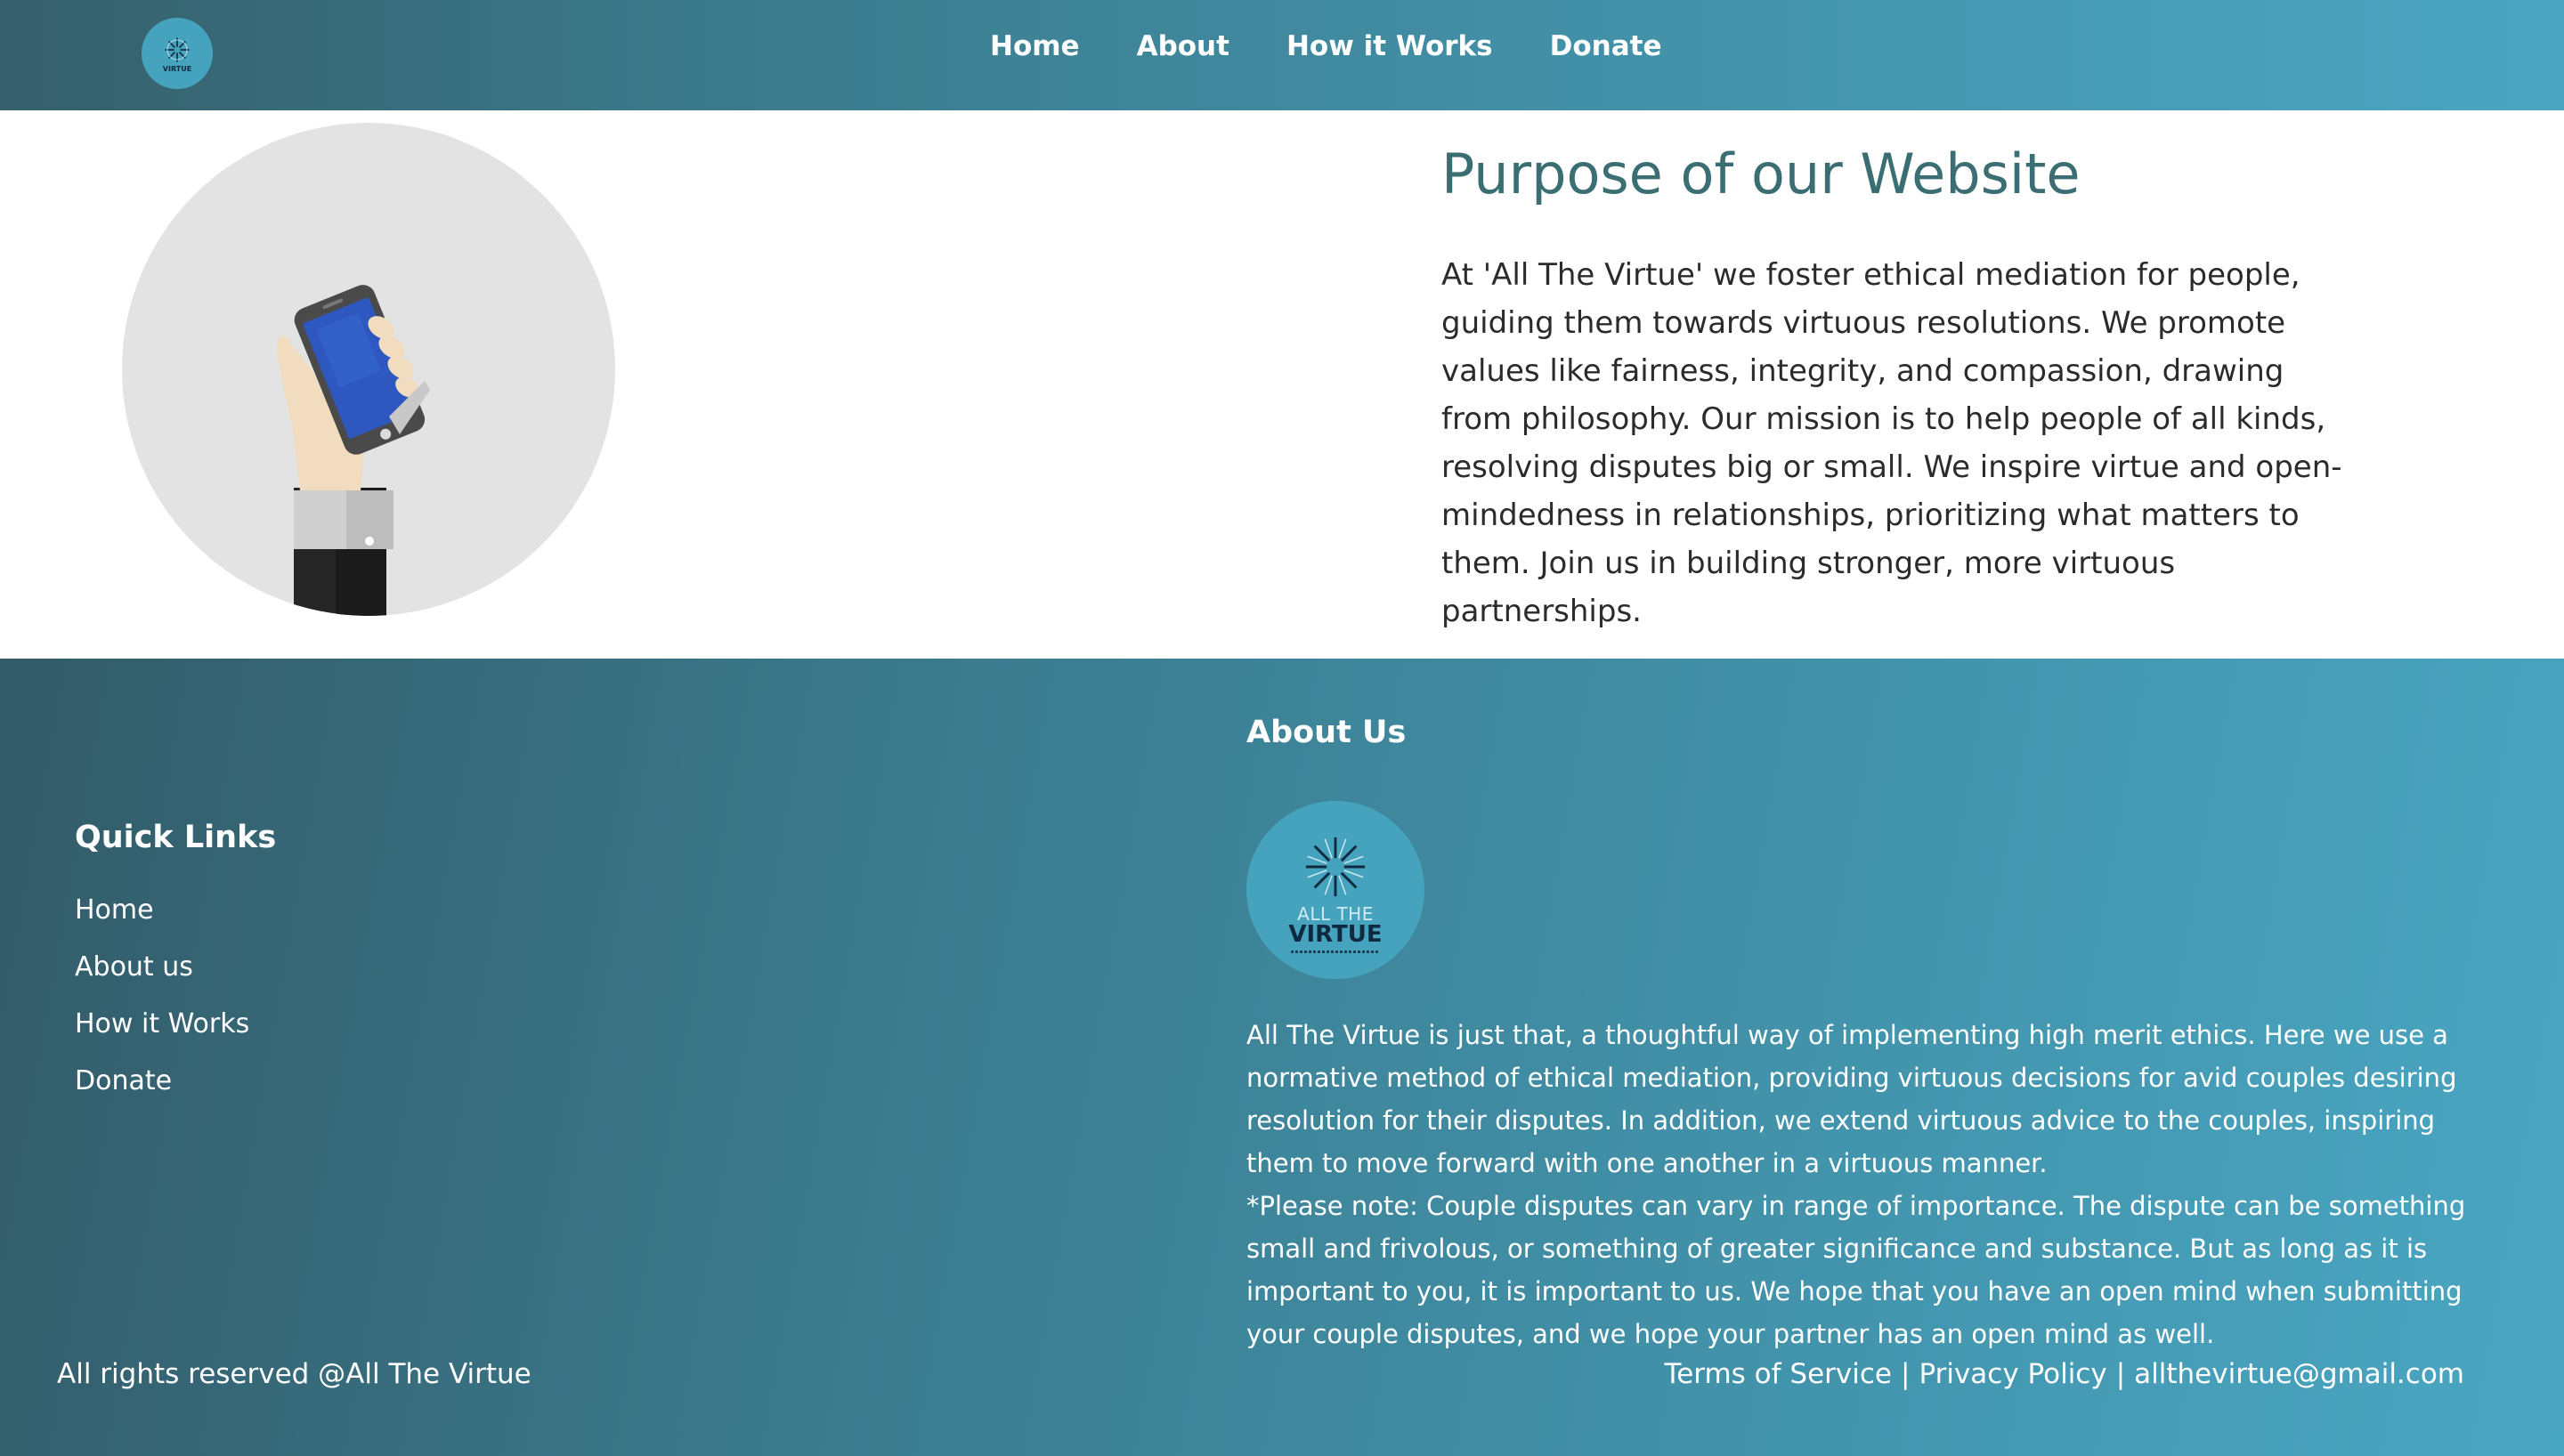 The image size is (2564, 1456). Describe the element at coordinates (1326, 732) in the screenshot. I see `about-us-heading: About Us` at that location.